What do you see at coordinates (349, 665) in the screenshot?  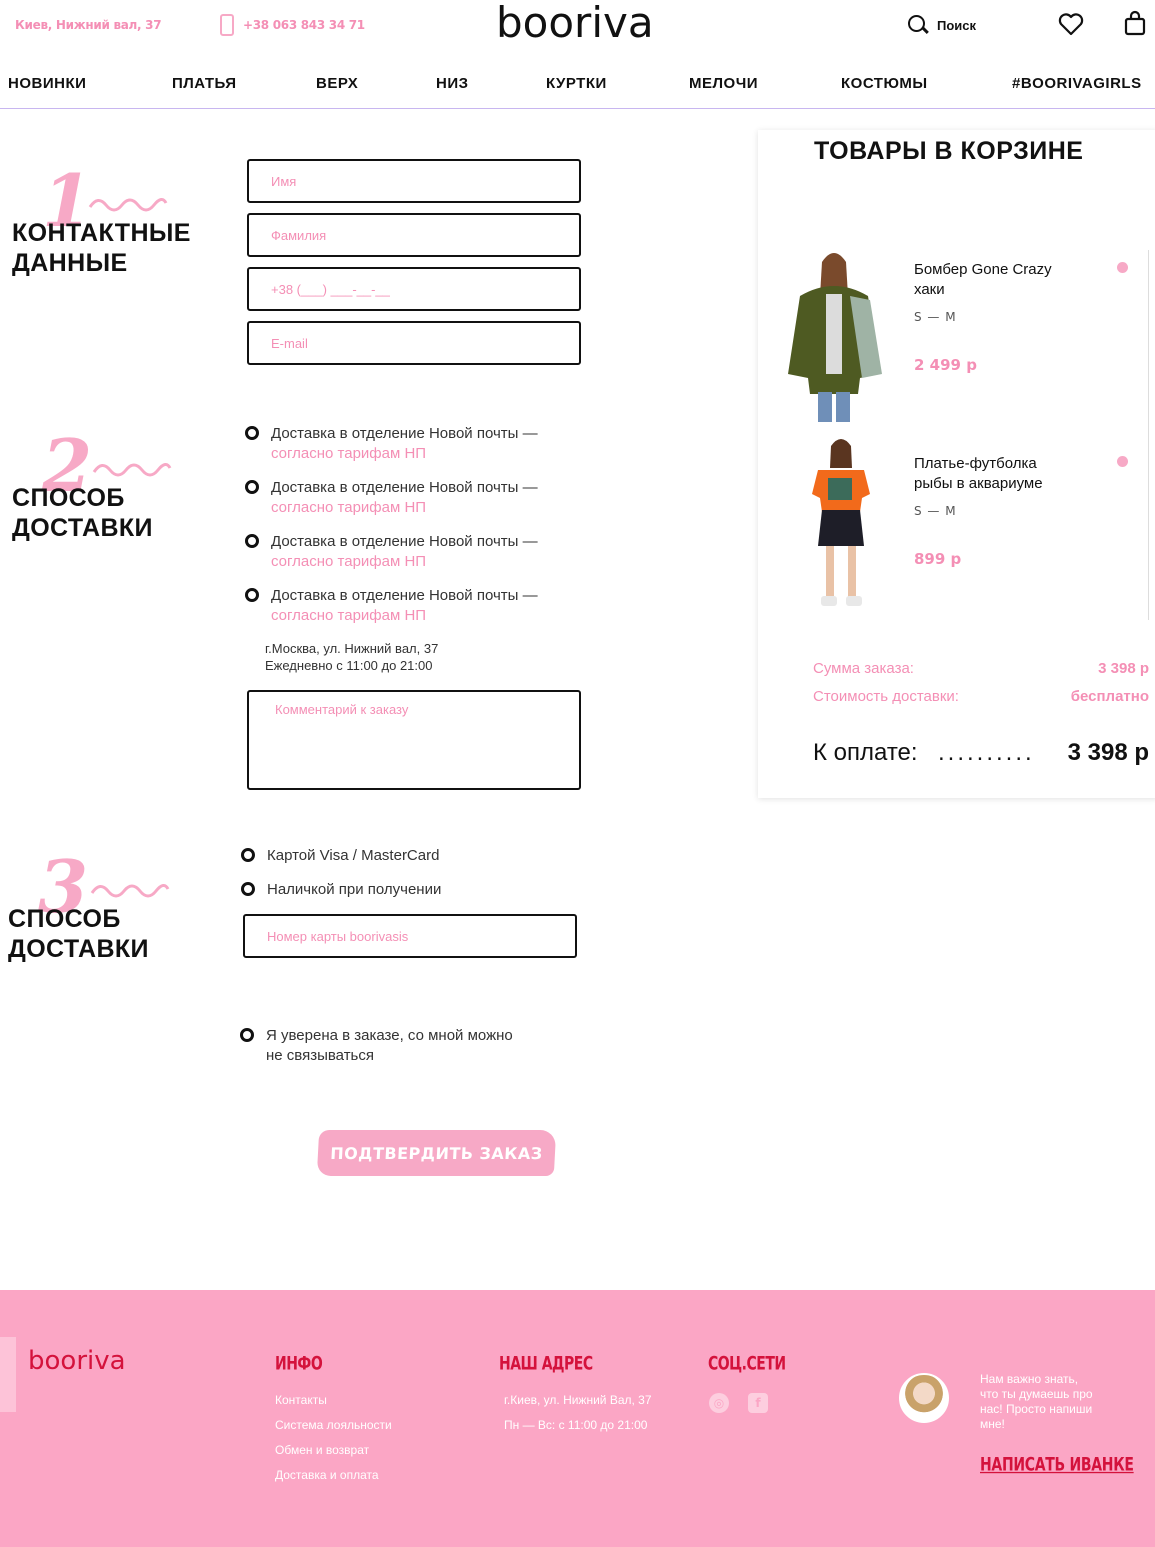 I see `pickup-hours: Ежедневно с 11:00 до 21:00` at bounding box center [349, 665].